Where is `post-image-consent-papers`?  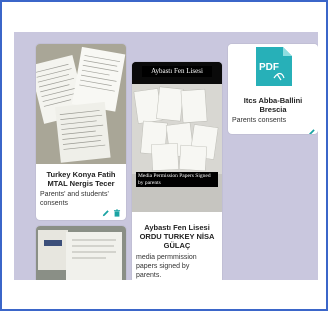
post-image-consent-papers is located at coordinates (81, 104).